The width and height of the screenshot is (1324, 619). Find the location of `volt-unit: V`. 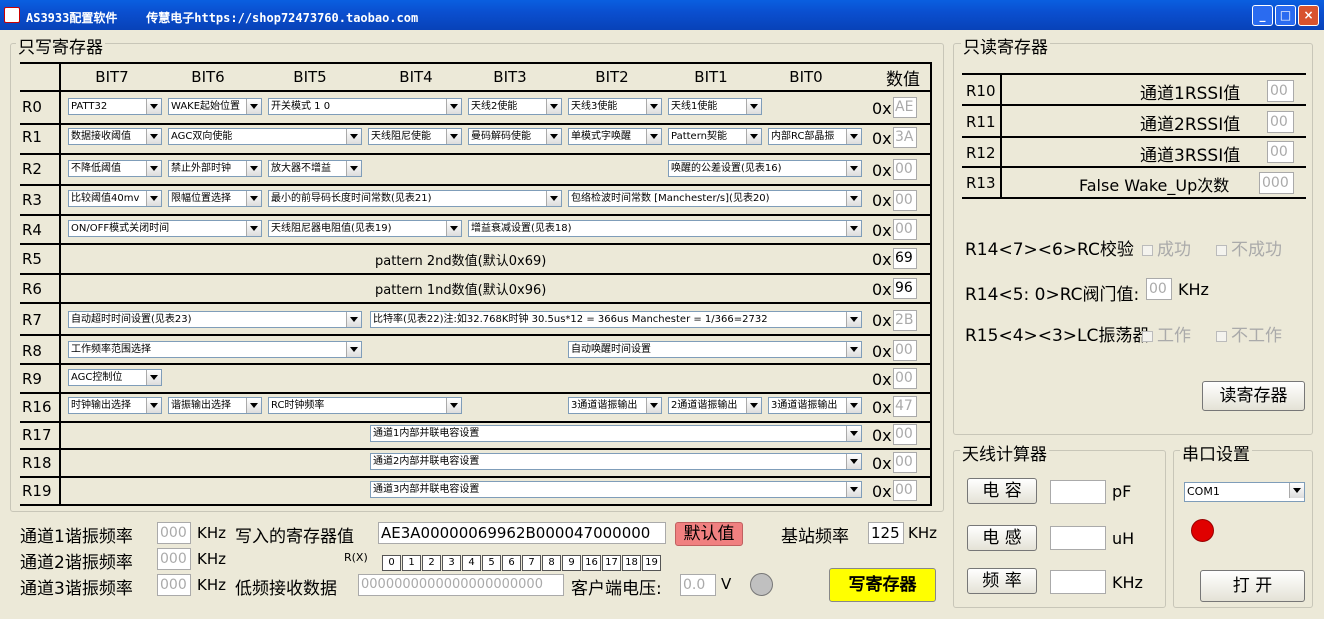

volt-unit: V is located at coordinates (726, 584).